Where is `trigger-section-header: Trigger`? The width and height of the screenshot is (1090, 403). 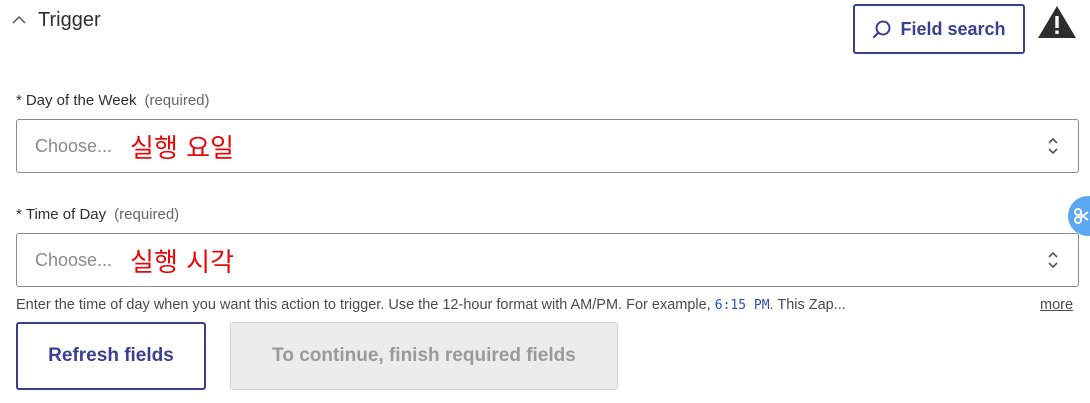
trigger-section-header: Trigger is located at coordinates (55, 20).